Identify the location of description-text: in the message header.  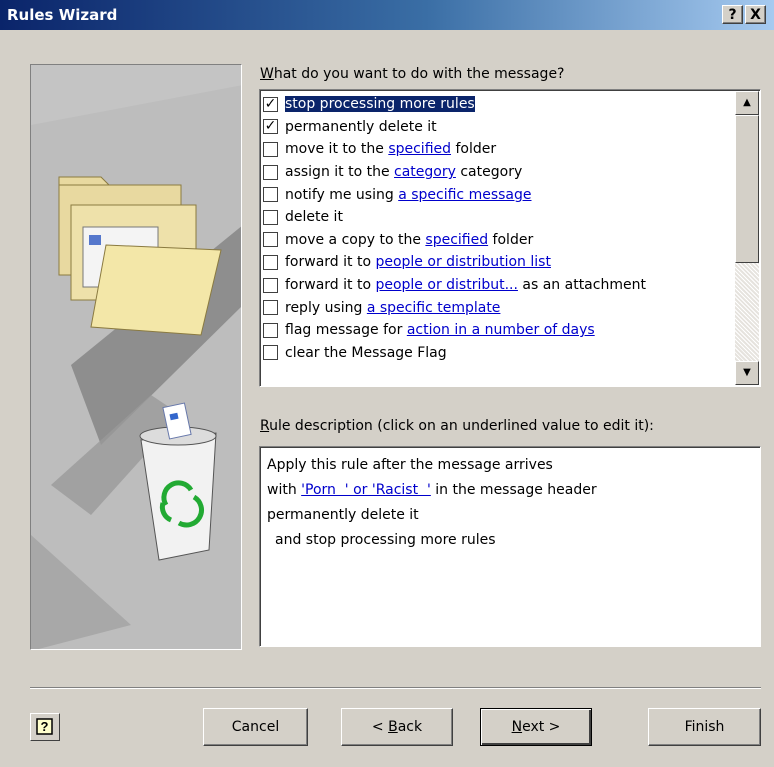
(513, 490).